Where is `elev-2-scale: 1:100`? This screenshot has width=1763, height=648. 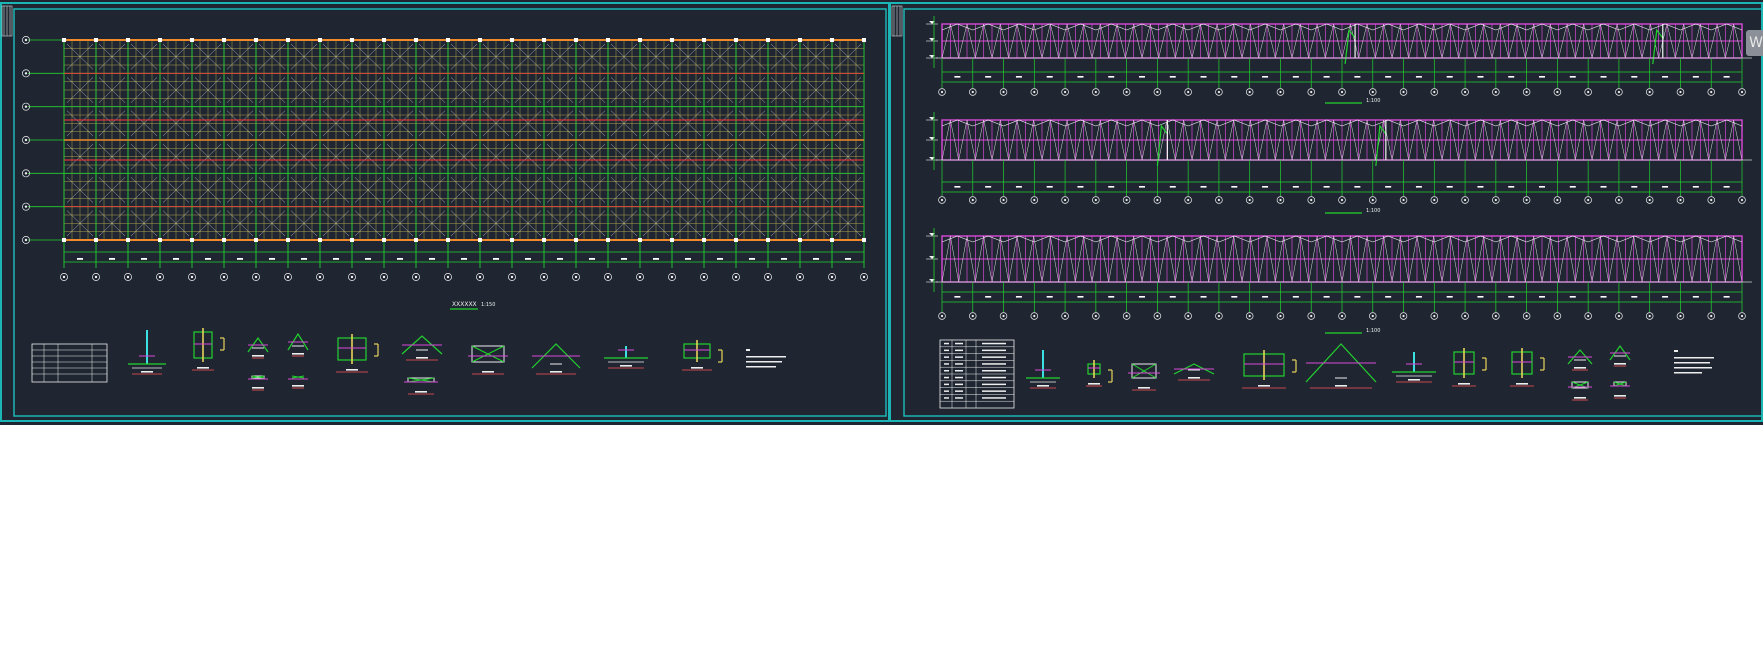
elev-2-scale: 1:100 is located at coordinates (1373, 211).